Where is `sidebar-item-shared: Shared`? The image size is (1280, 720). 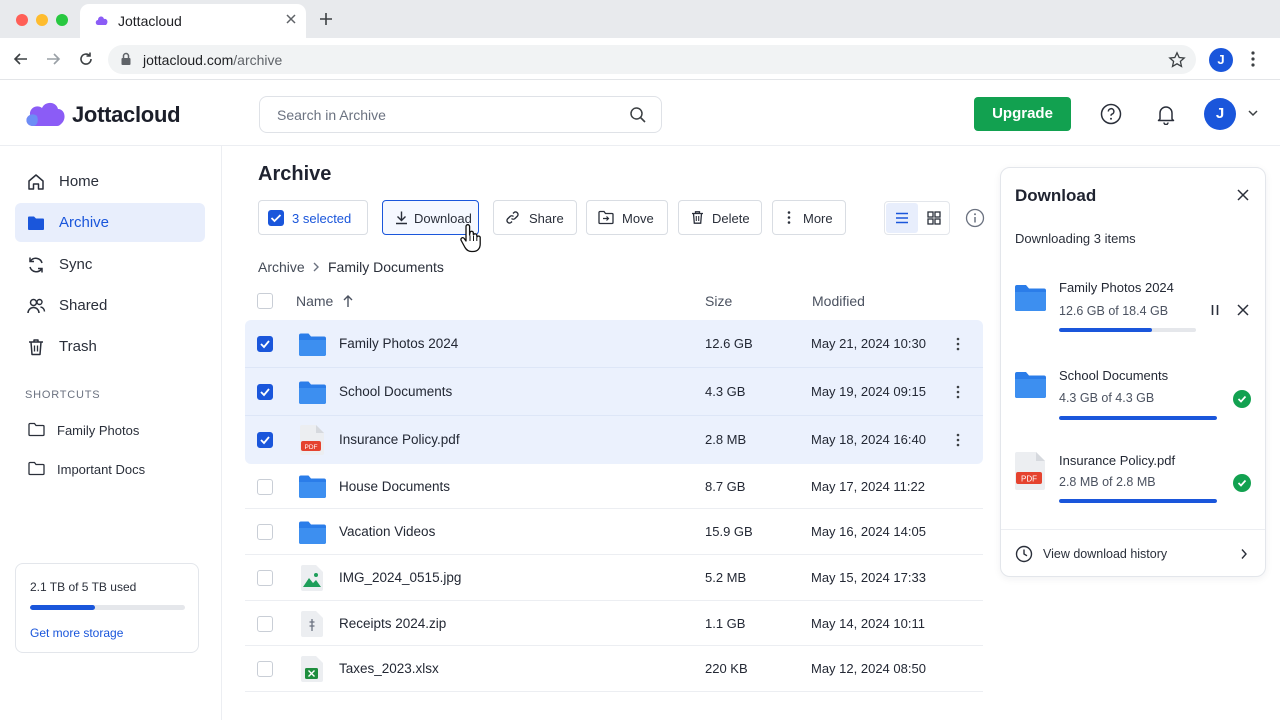
sidebar-item-shared: Shared is located at coordinates (110, 305).